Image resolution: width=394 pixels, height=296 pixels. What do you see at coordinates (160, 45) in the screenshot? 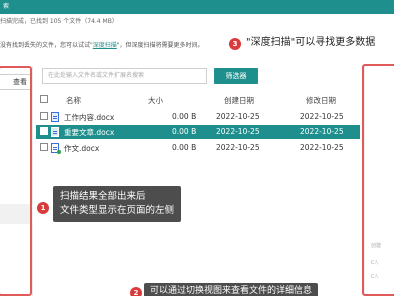
I see `hint-suffix: "，但深度扫描将需要更多时间。` at bounding box center [160, 45].